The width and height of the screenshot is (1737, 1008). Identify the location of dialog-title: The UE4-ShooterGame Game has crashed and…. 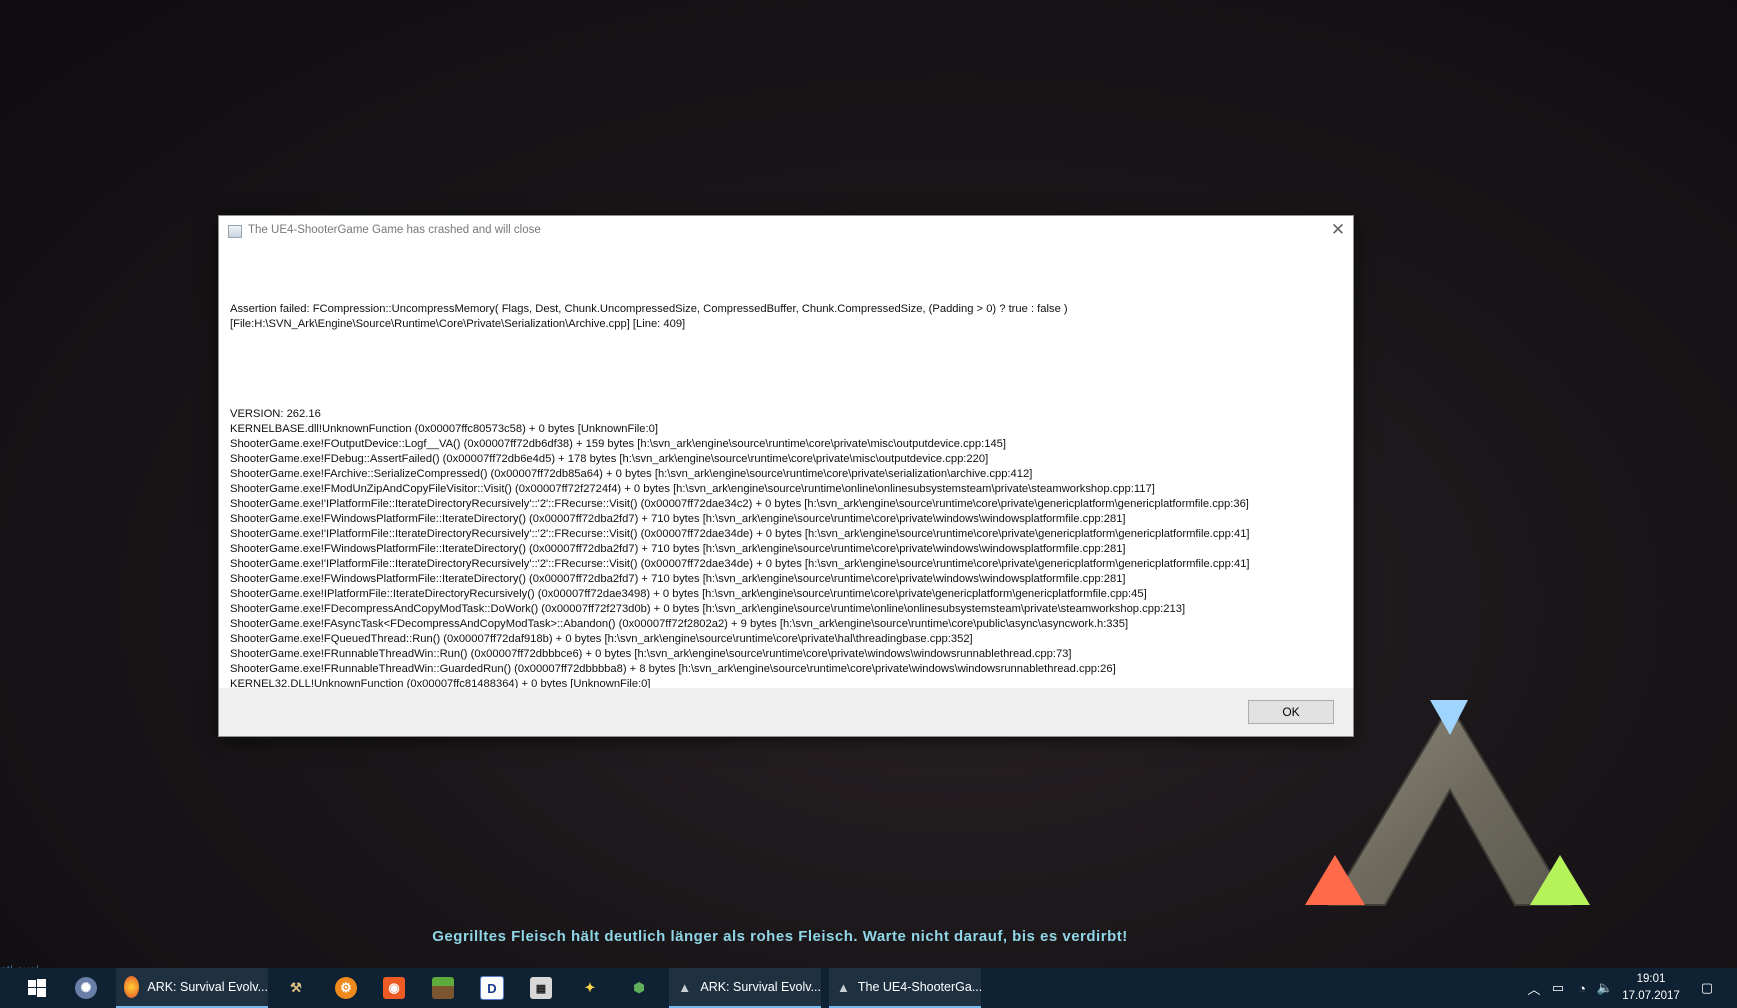
(394, 230).